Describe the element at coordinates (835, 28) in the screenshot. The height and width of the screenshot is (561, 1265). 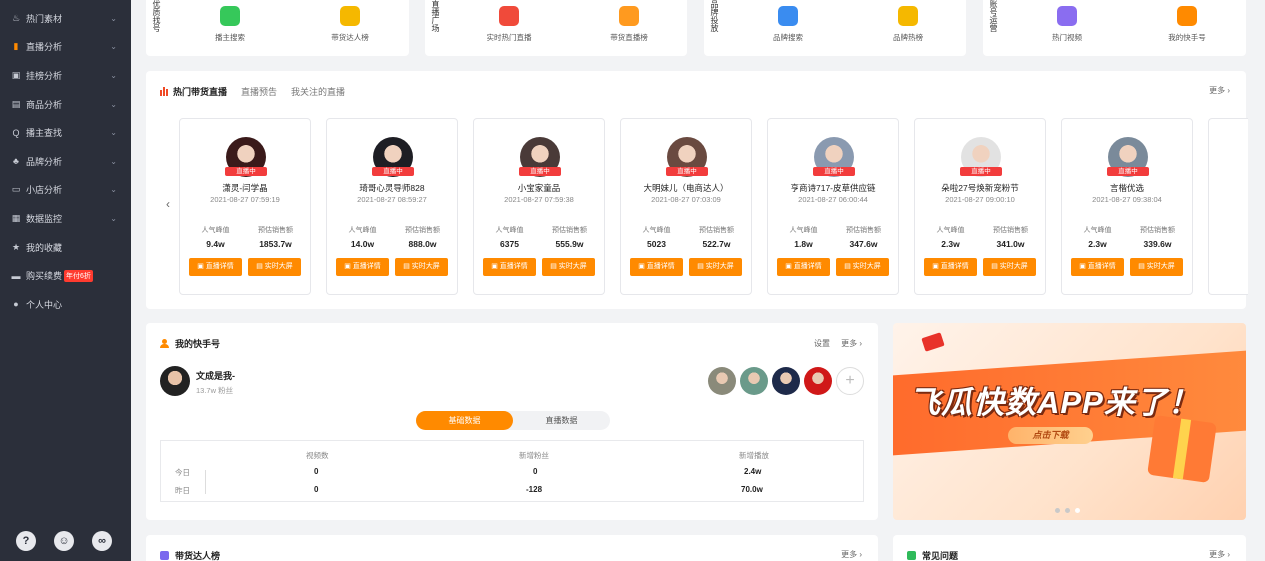
I see `category-card-2: 品牌投放 品牌搜索 品牌热榜` at that location.